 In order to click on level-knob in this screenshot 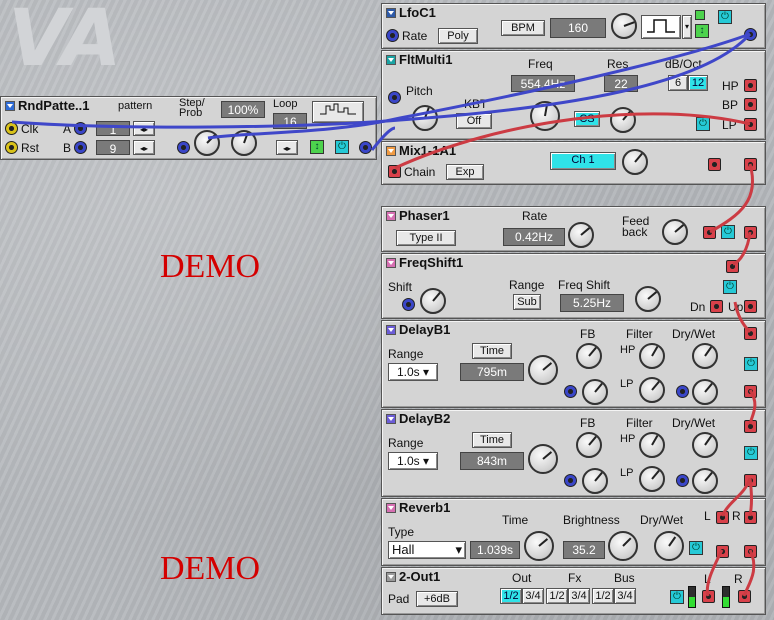, I will do `click(635, 162)`.